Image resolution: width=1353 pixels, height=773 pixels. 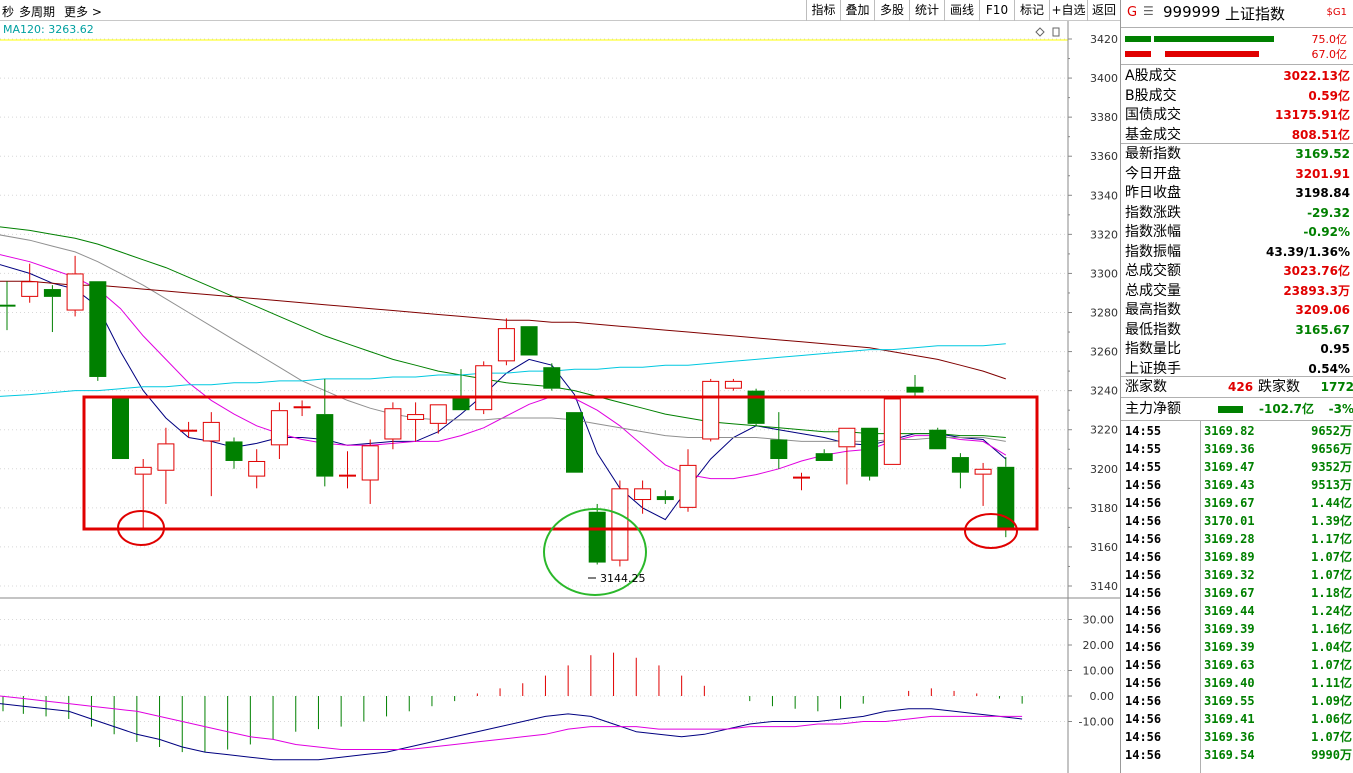 What do you see at coordinates (1229, 431) in the screenshot?
I see `tick-price: 3169.82` at bounding box center [1229, 431].